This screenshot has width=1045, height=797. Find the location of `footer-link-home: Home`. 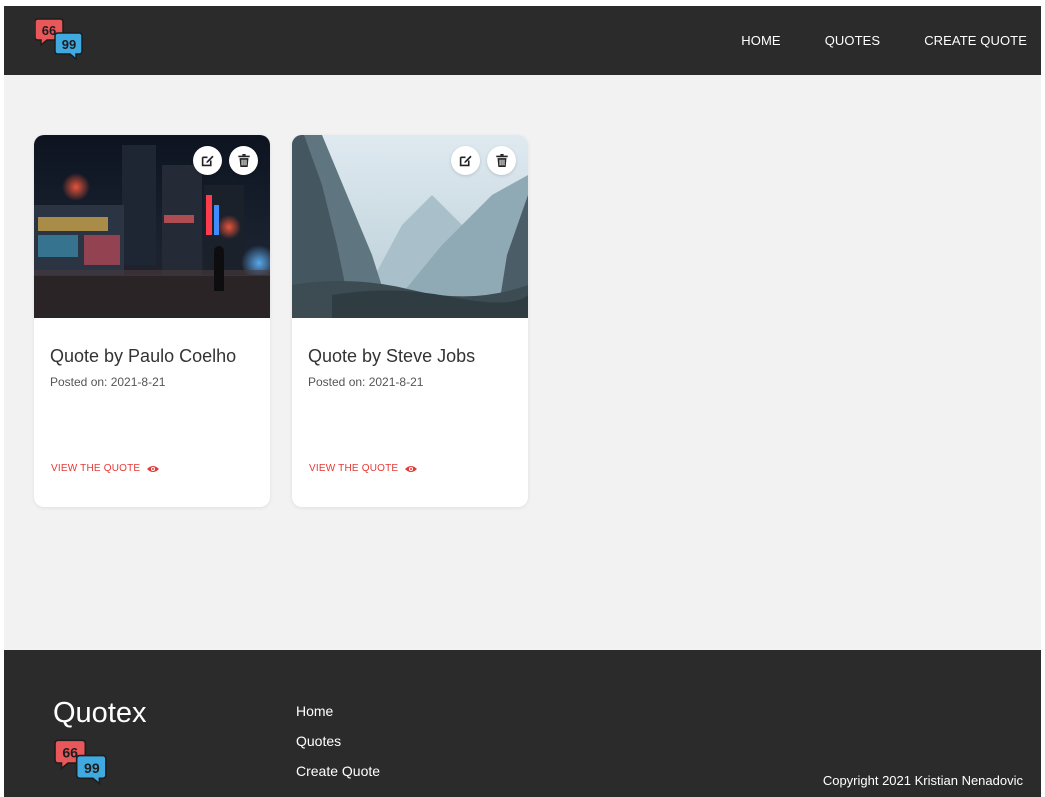

footer-link-home: Home is located at coordinates (338, 711).